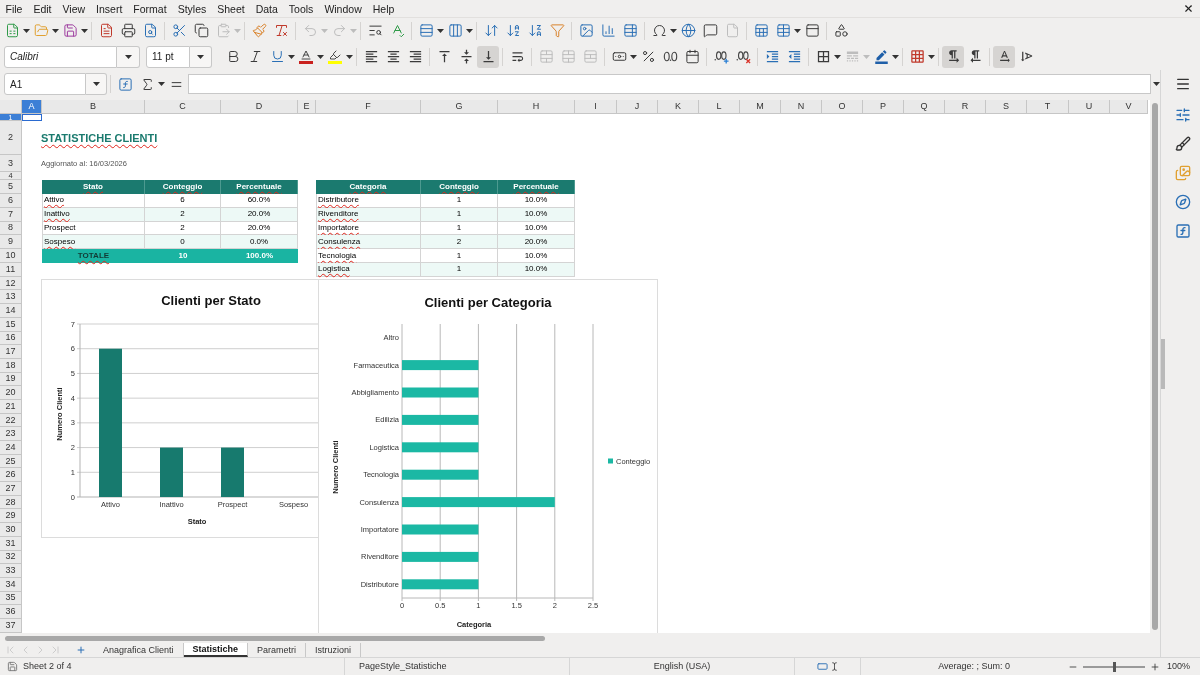 The height and width of the screenshot is (675, 1200). Describe the element at coordinates (1155, 666) in the screenshot. I see `zoom-in-icon` at that location.